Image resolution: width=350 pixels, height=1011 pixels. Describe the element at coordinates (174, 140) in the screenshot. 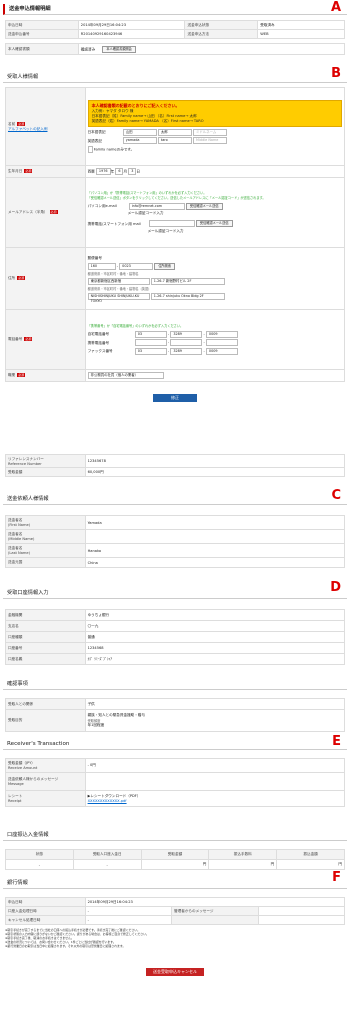

I see `en-first-input: taro` at that location.